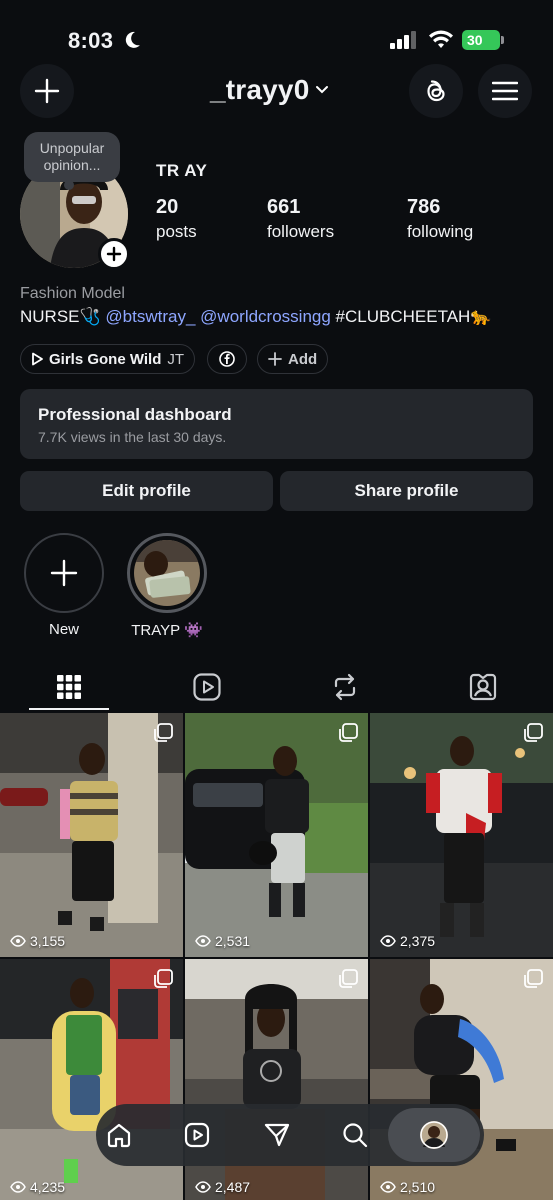 The image size is (553, 1200). What do you see at coordinates (60, 316) in the screenshot?
I see `bio-text: NURSE🩺` at bounding box center [60, 316].